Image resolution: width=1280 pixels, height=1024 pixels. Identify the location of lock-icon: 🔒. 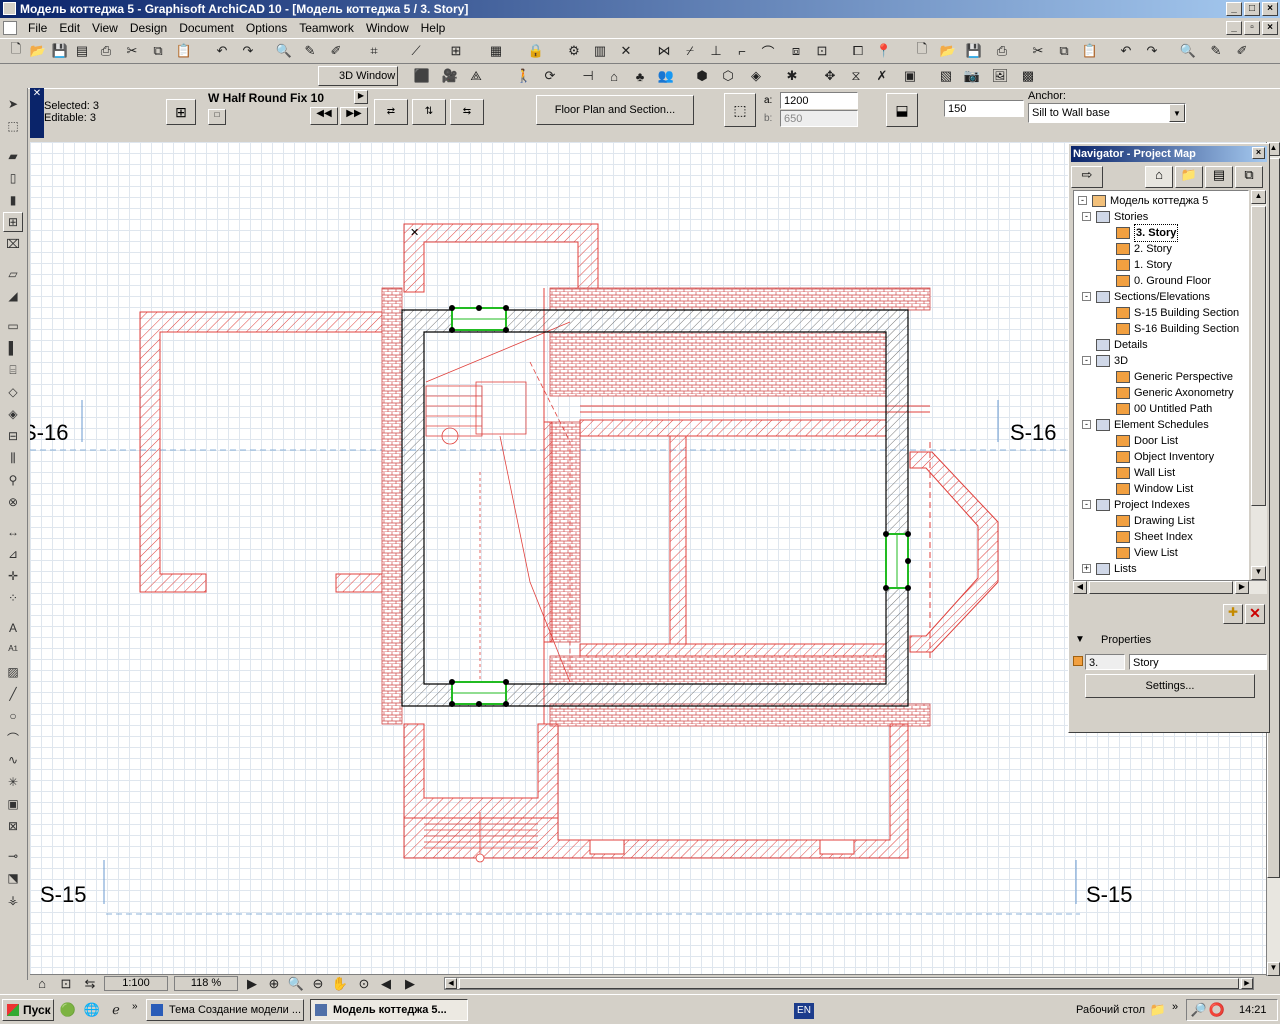
(536, 51).